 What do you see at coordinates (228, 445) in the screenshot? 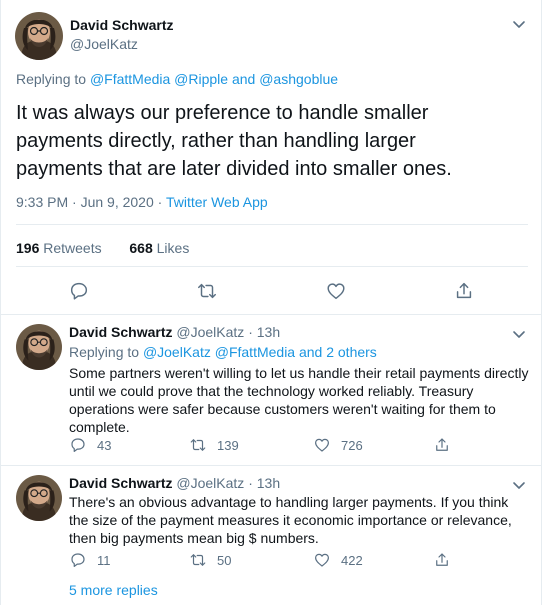
I see `retweet-count: 139` at bounding box center [228, 445].